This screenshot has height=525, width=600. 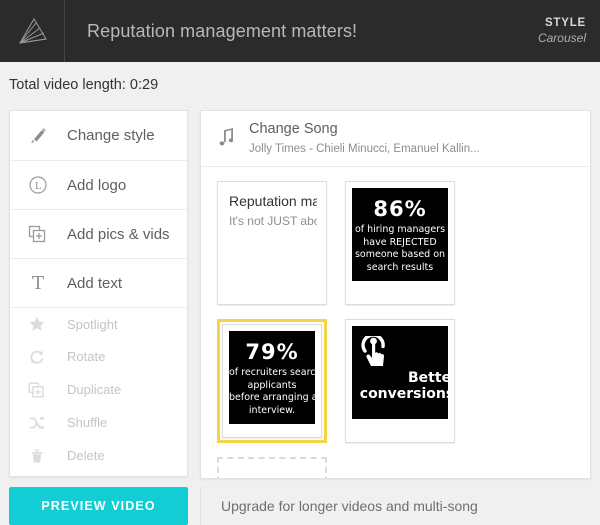 What do you see at coordinates (428, 378) in the screenshot?
I see `conversion-line-1: Better` at bounding box center [428, 378].